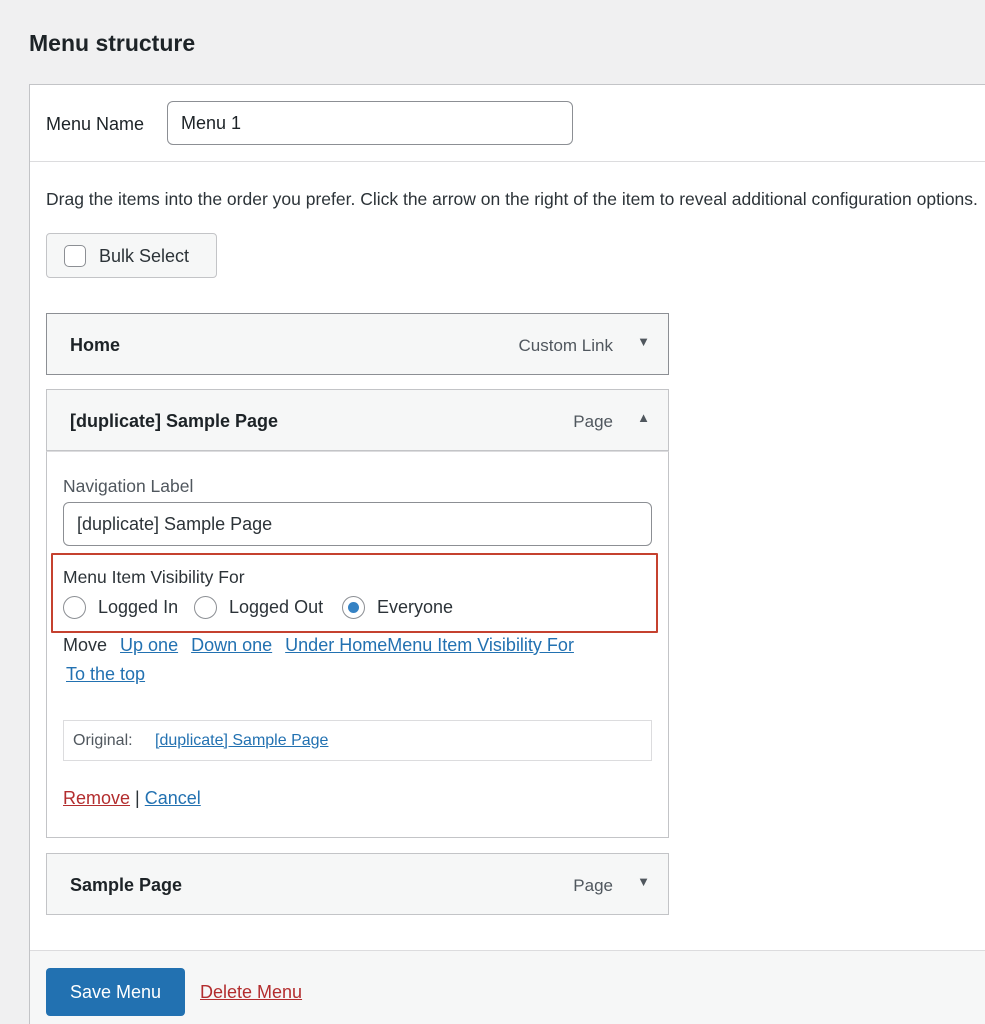 The height and width of the screenshot is (1024, 985). I want to click on menu-item-title: [duplicate] Sample Page, so click(174, 421).